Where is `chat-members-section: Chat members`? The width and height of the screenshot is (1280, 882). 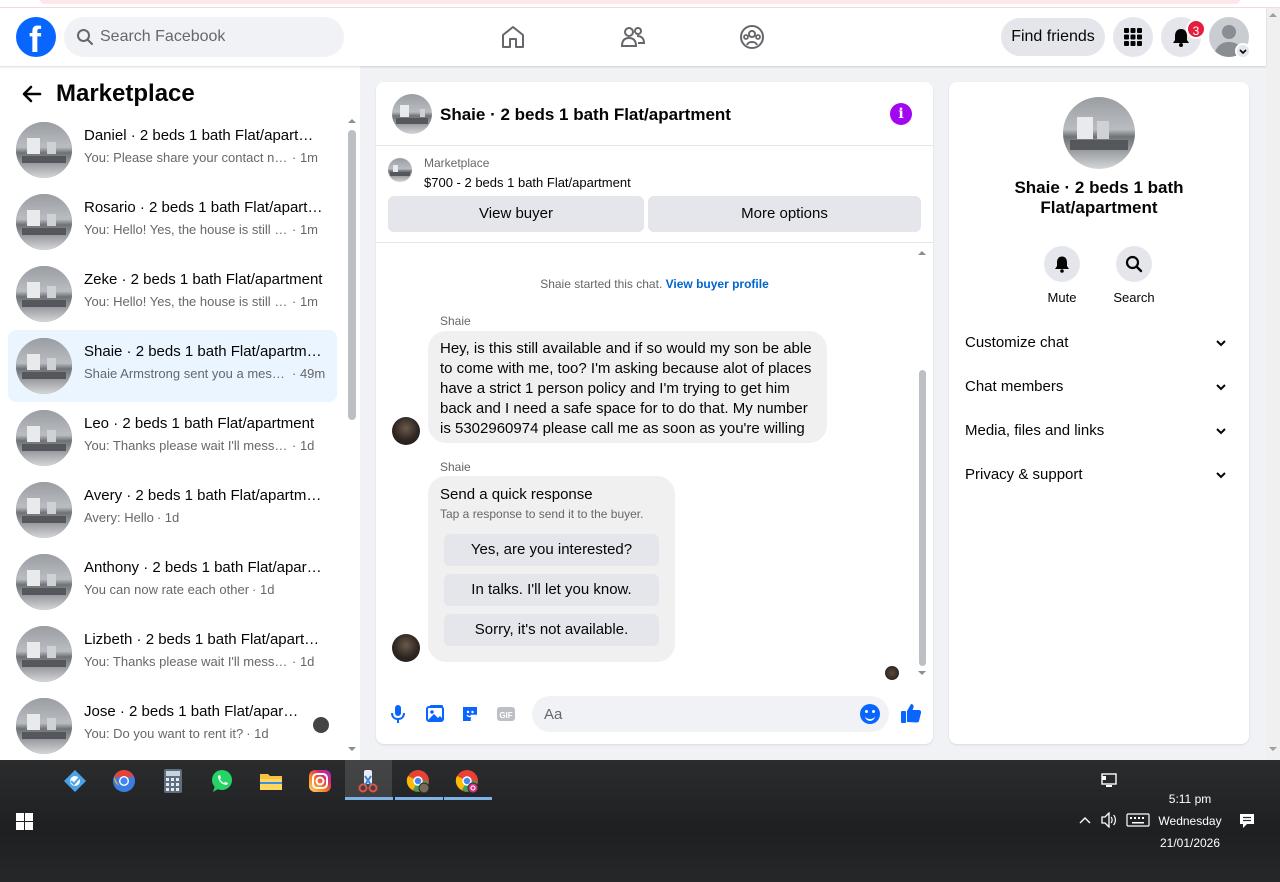
chat-members-section: Chat members is located at coordinates (1099, 387).